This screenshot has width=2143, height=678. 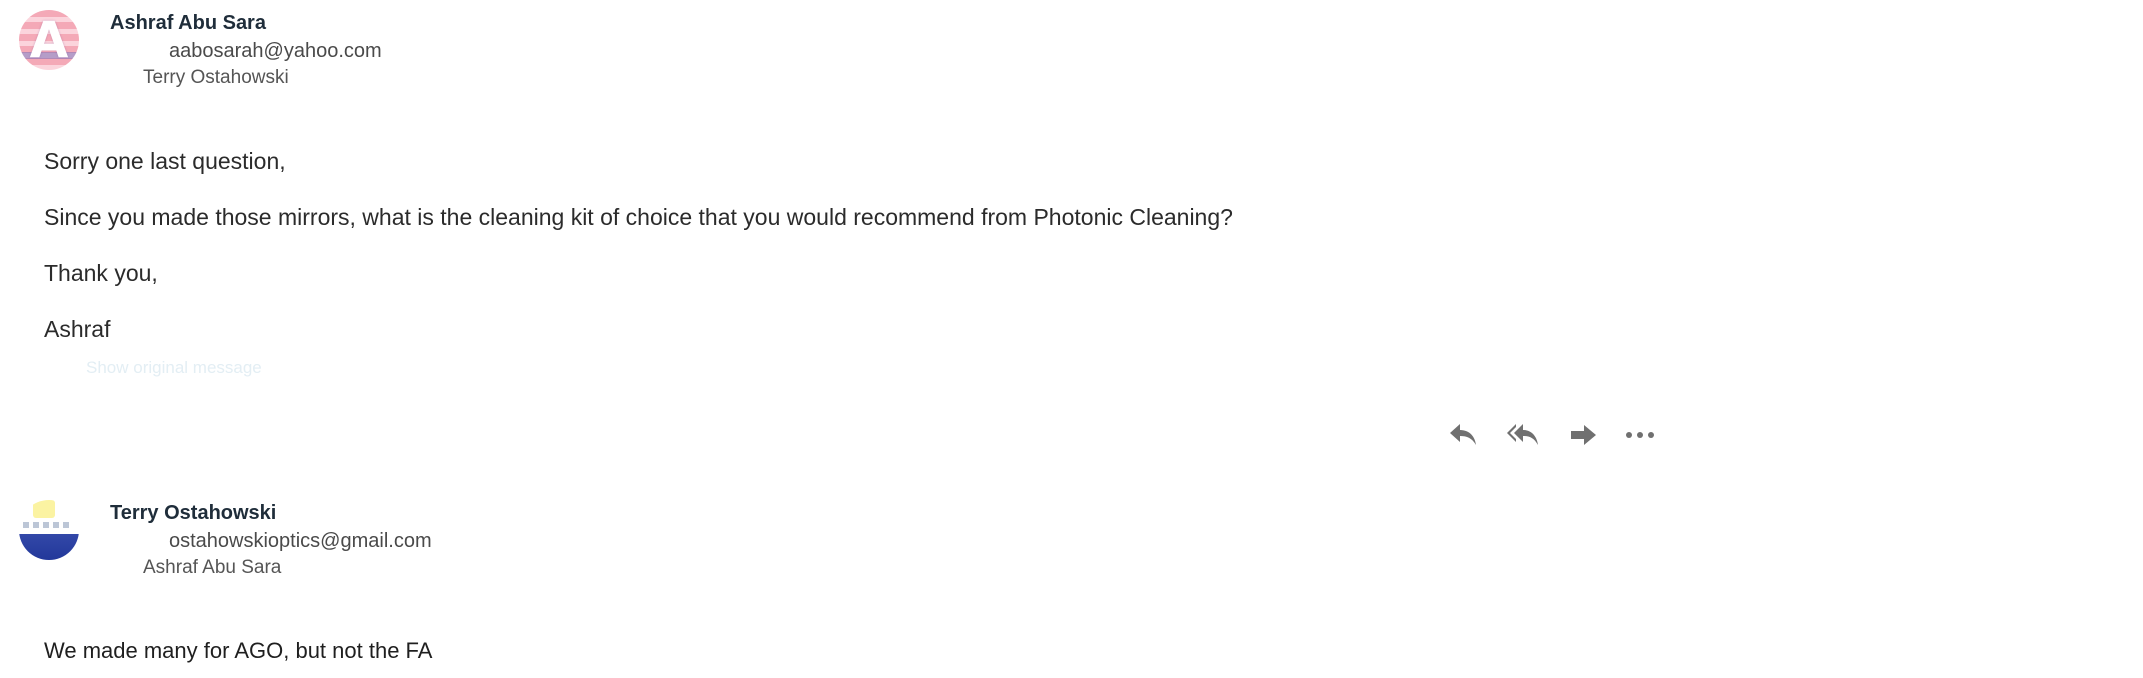 I want to click on sender-avatar, so click(x=49, y=530).